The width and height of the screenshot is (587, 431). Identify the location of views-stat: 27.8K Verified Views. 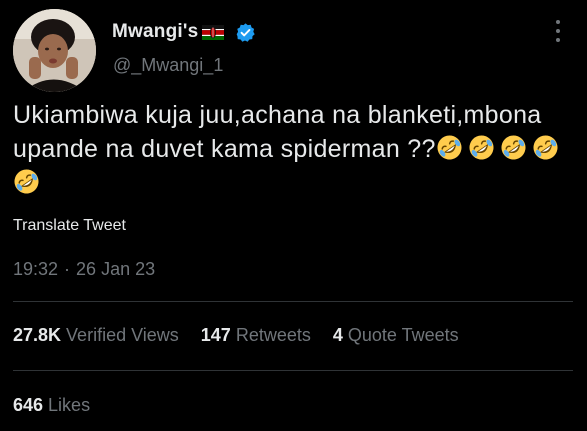
(96, 335).